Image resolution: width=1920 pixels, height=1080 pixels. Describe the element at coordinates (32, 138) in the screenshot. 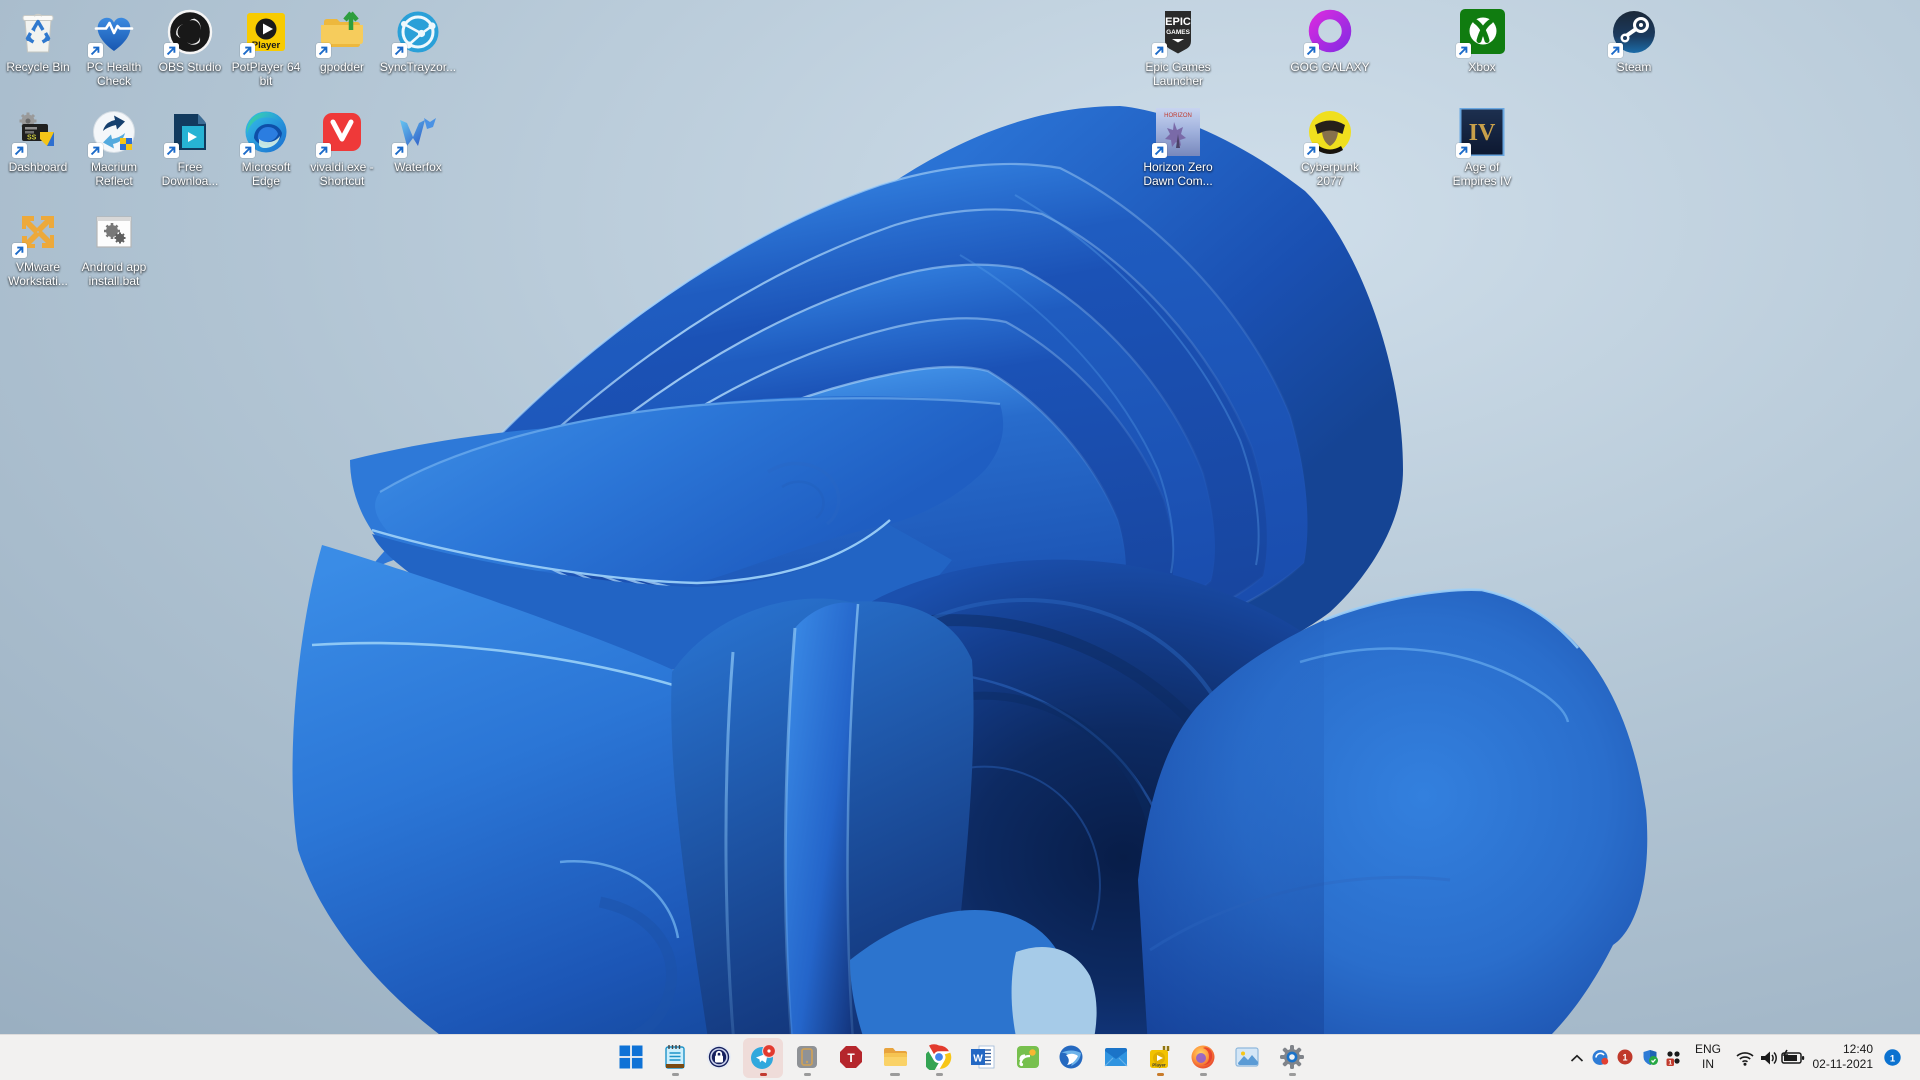

I see `svg-text: SS` at that location.